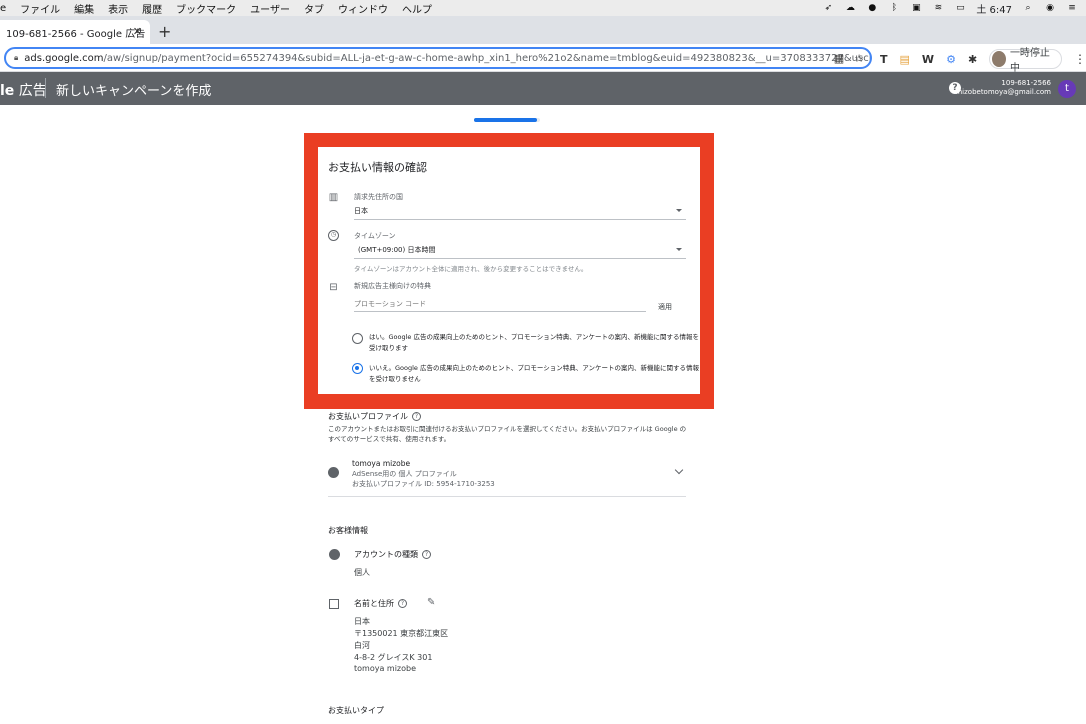  What do you see at coordinates (362, 621) in the screenshot?
I see `address-line: 日本` at bounding box center [362, 621].